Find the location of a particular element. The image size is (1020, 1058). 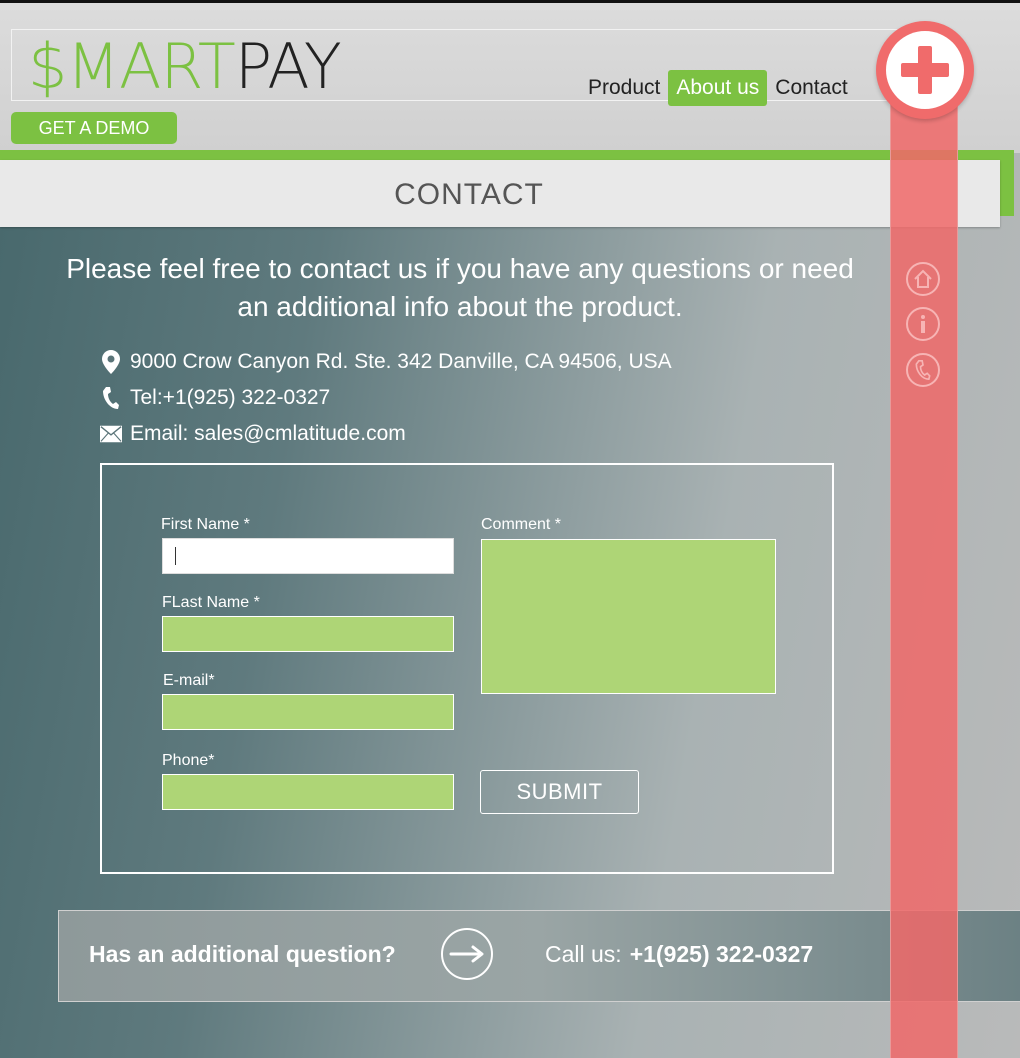

phone-side-icon is located at coordinates (923, 370).